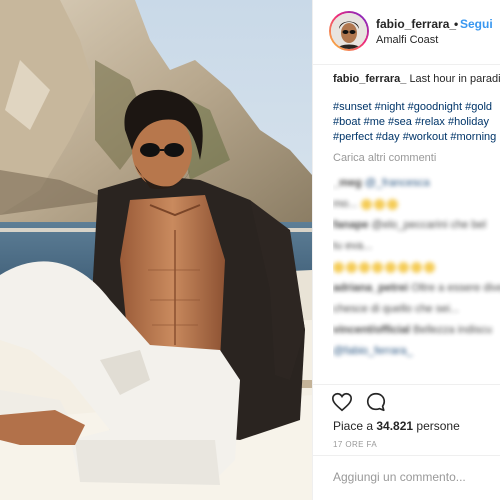 This screenshot has height=501, width=500. What do you see at coordinates (406, 32) in the screenshot?
I see `post-header: fabio_ferrara_ • Segui Amalfi Coast` at bounding box center [406, 32].